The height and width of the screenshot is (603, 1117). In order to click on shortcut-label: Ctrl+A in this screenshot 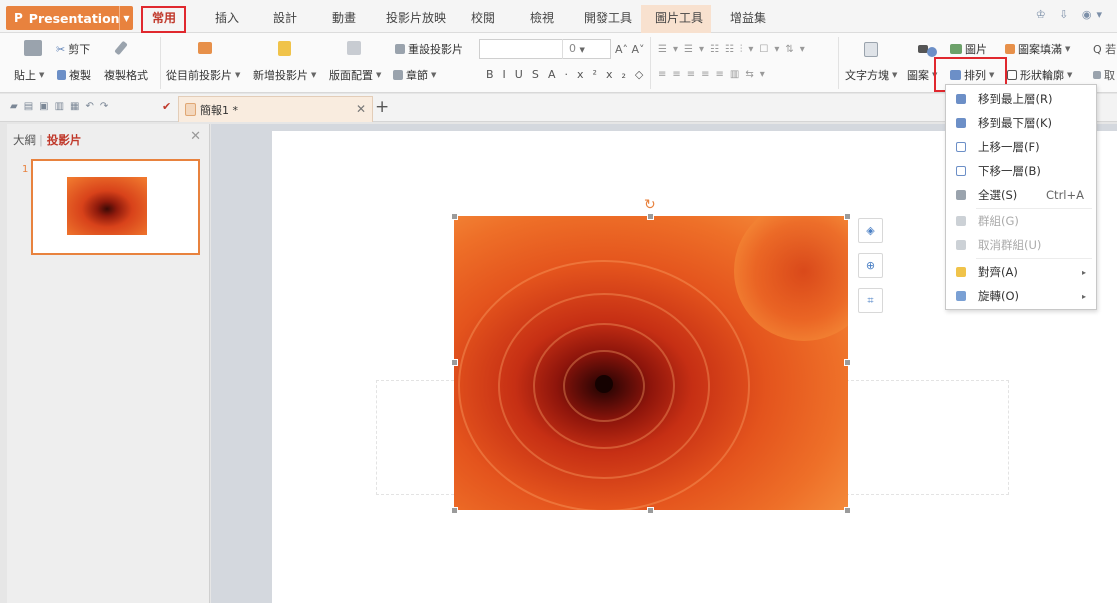, I will do `click(1065, 195)`.